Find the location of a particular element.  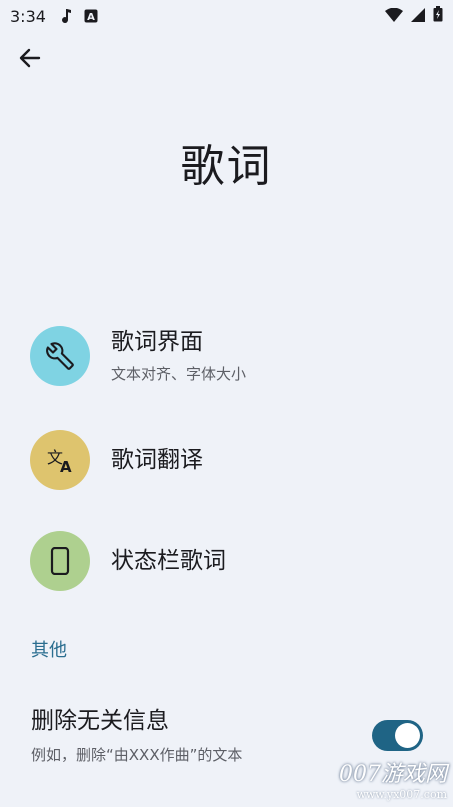

menu-item-text: 歌词界面 文本对齐、字体大小 is located at coordinates (178, 356).